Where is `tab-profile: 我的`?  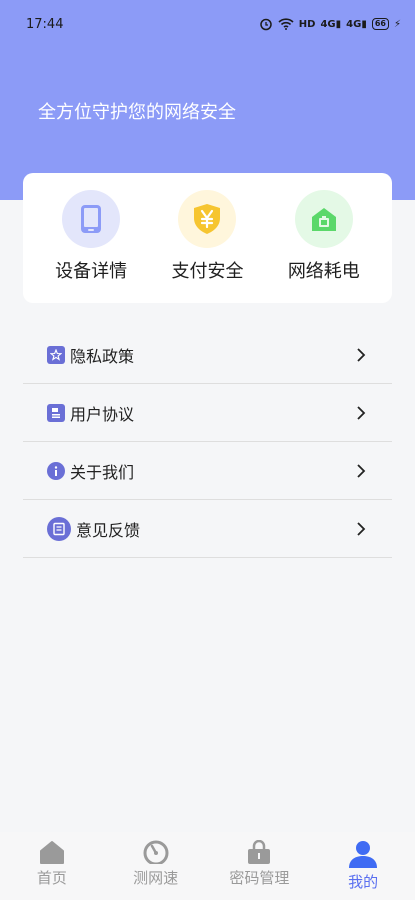 tab-profile: 我的 is located at coordinates (363, 866).